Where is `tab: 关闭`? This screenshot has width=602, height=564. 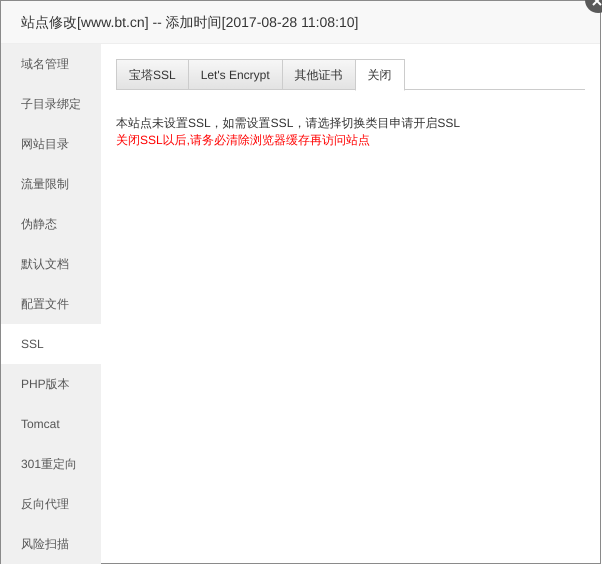
tab: 关闭 is located at coordinates (379, 75).